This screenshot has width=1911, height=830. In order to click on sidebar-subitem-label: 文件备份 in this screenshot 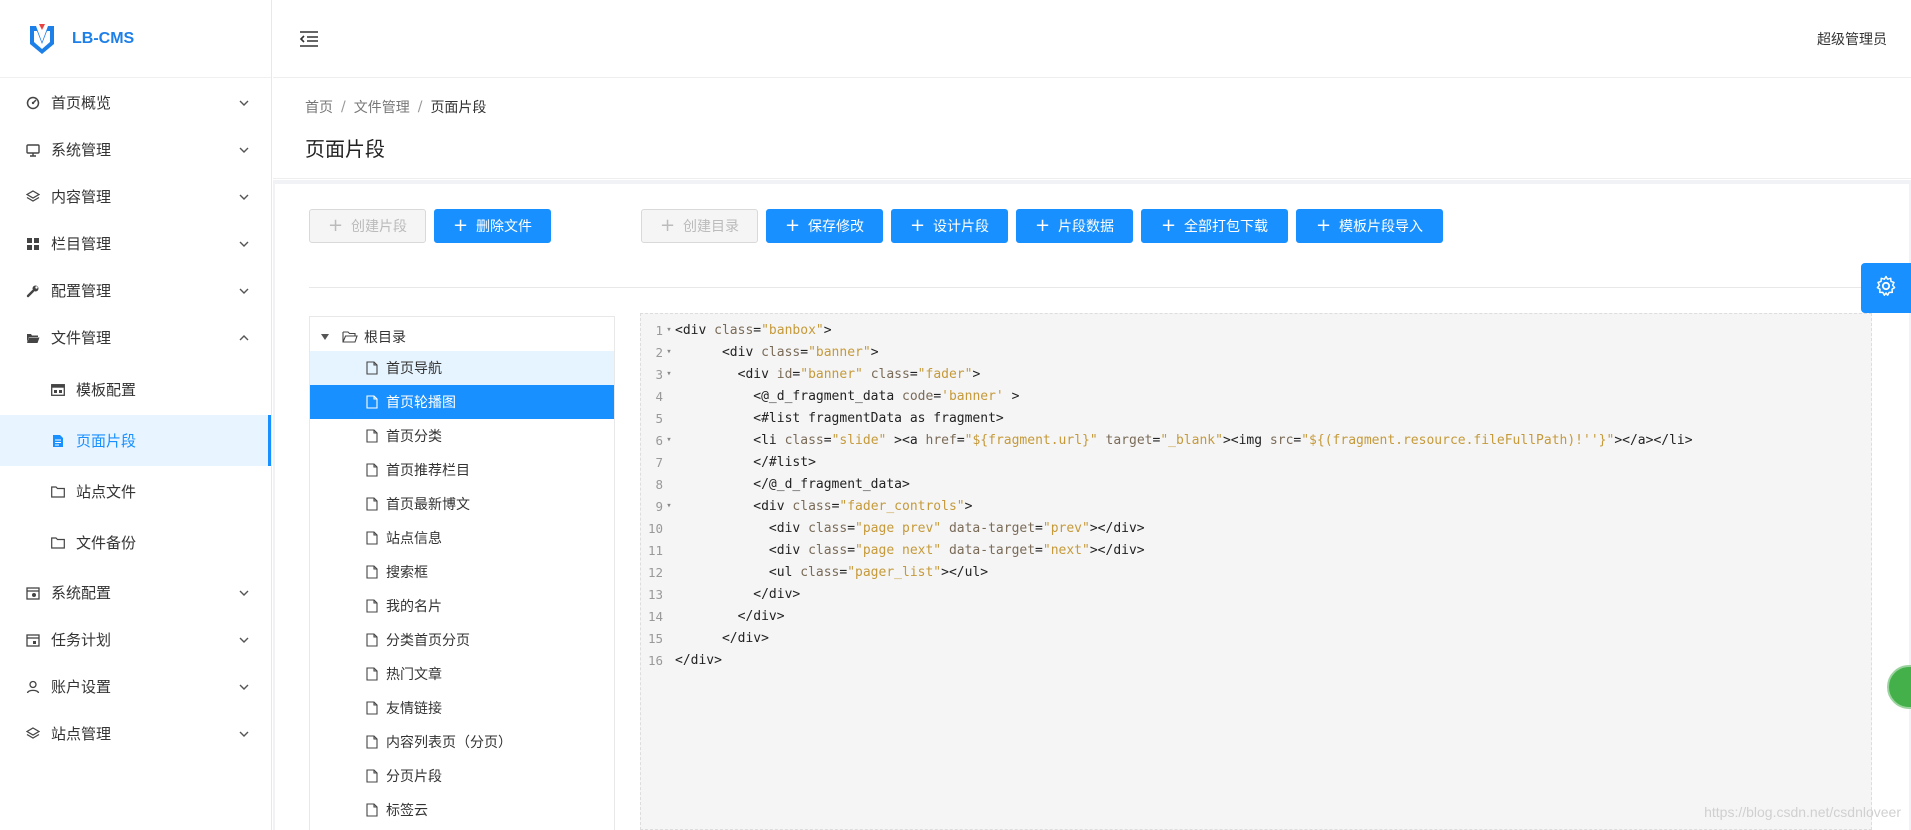, I will do `click(106, 543)`.